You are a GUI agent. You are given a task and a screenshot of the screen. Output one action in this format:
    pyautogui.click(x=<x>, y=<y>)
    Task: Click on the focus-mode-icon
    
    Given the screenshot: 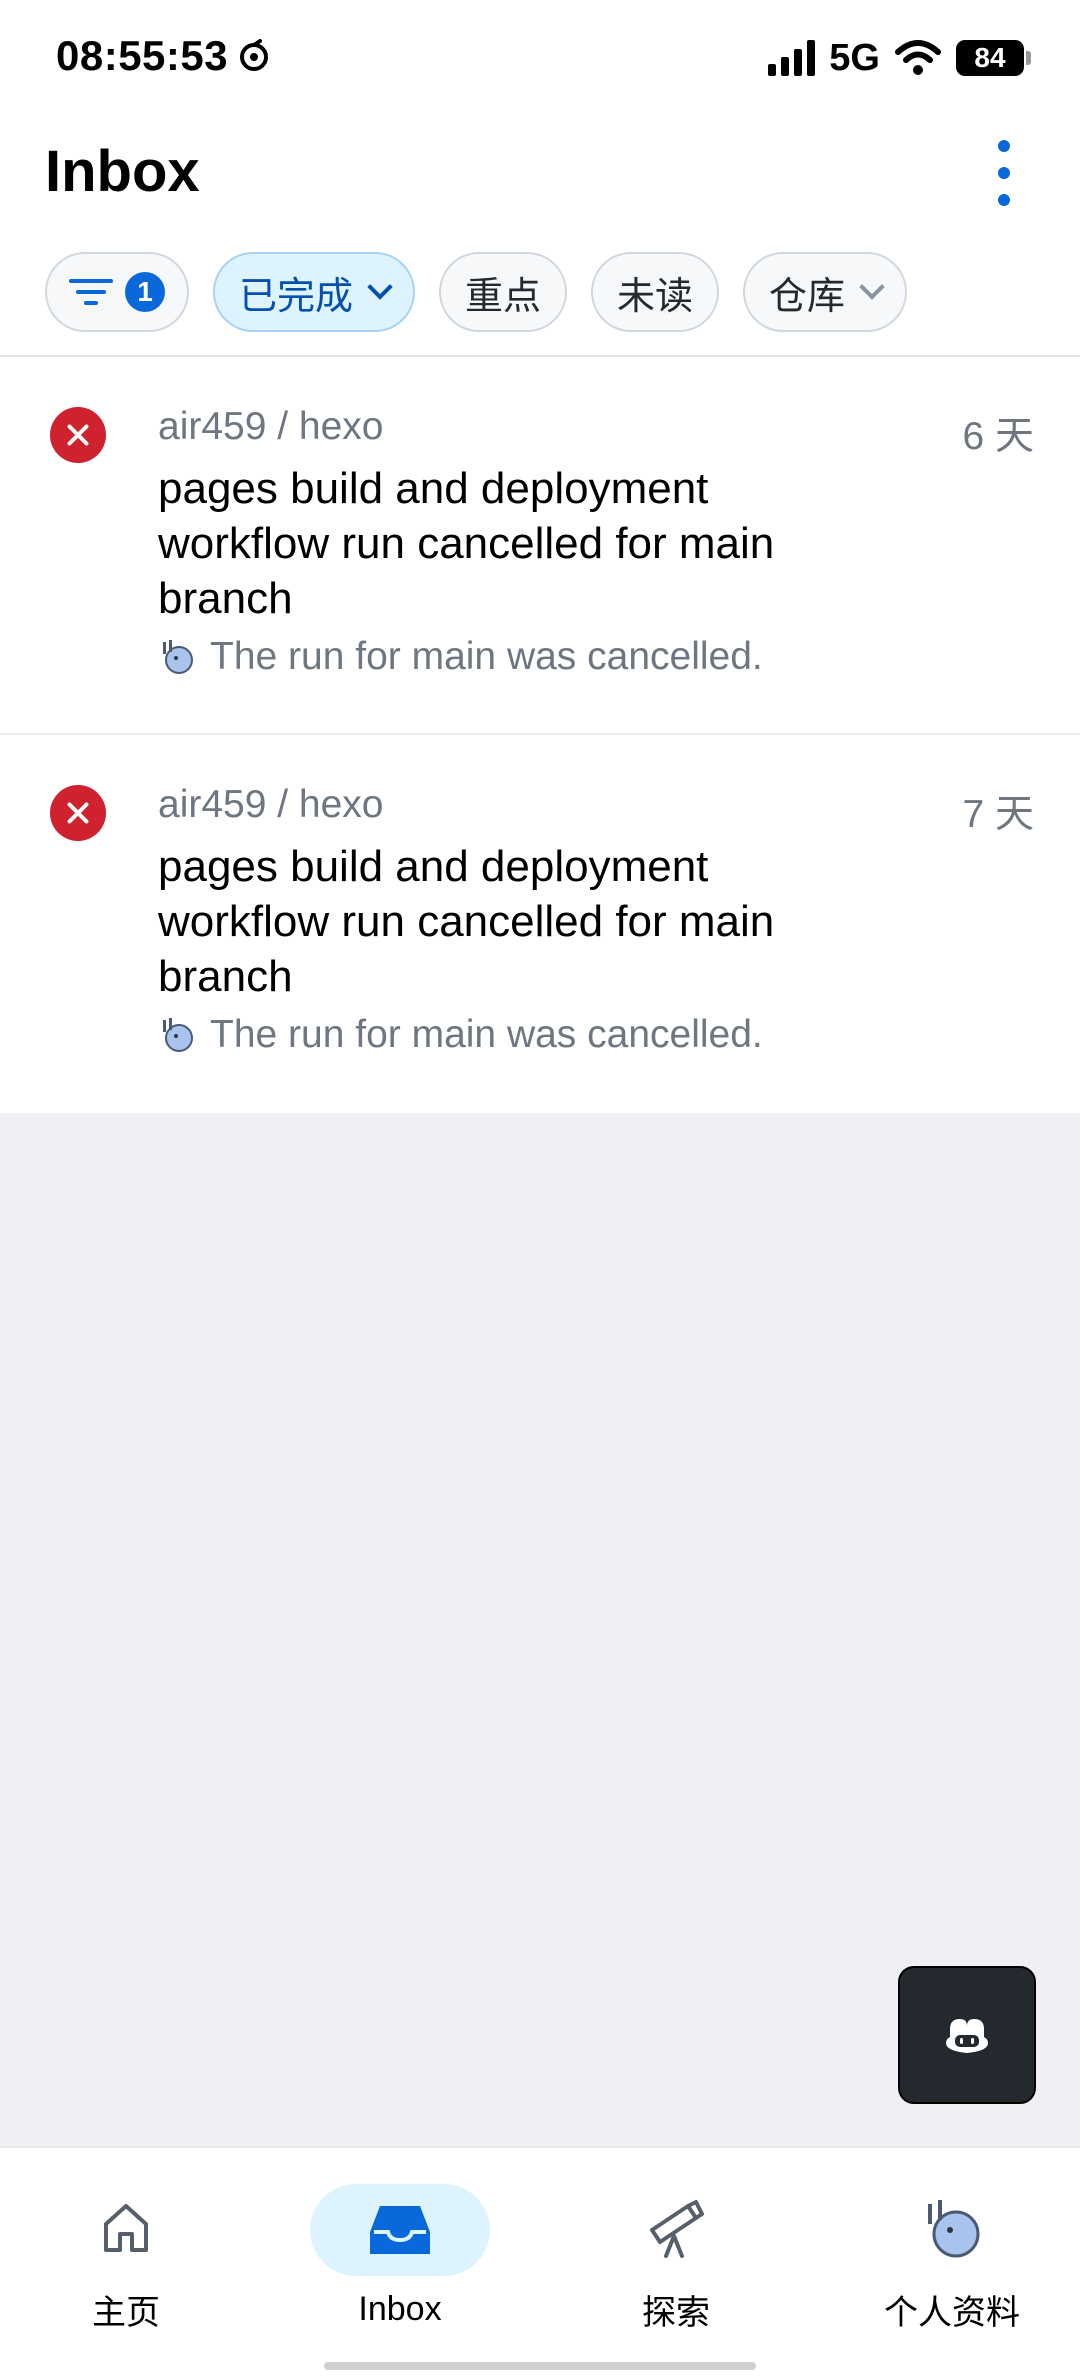 What is the action you would take?
    pyautogui.click(x=254, y=55)
    